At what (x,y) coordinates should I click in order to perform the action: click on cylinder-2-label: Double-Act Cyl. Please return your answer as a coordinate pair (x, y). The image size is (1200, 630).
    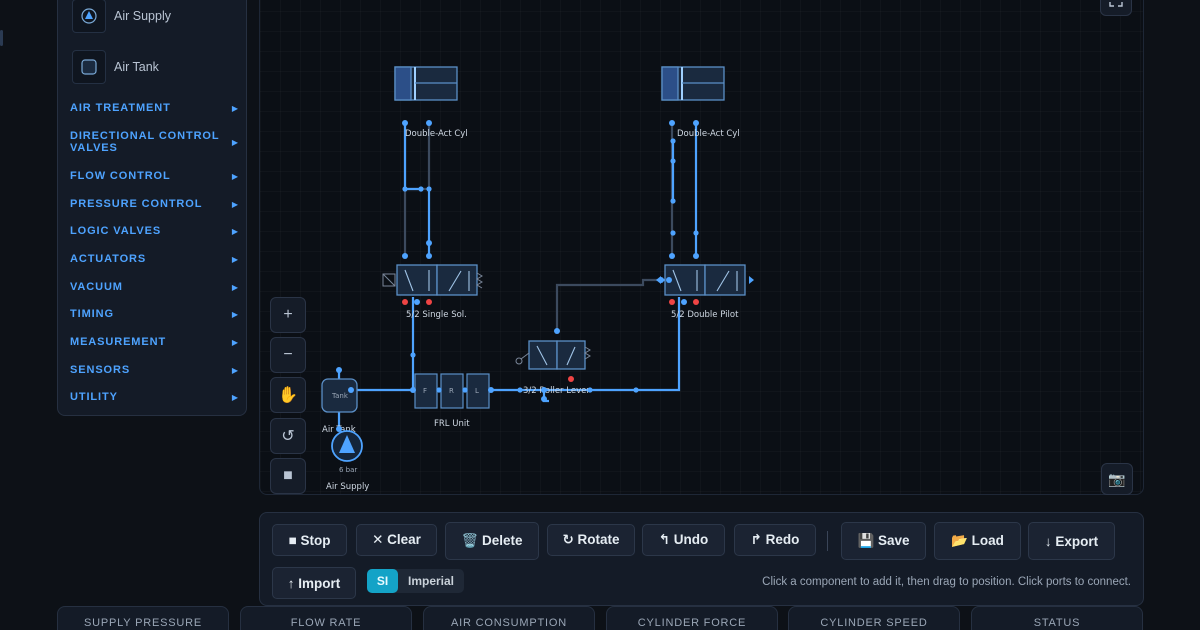
    Looking at the image, I should click on (708, 134).